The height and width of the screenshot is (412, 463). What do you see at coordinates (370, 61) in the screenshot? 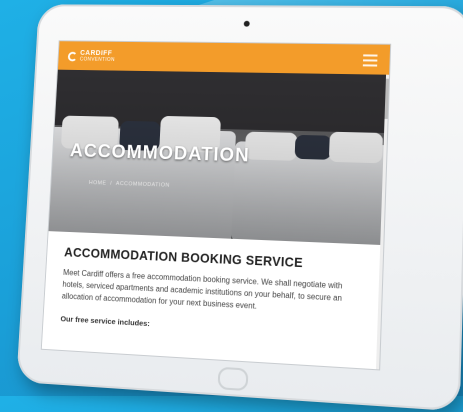
I see `hamburger-menu-icon` at bounding box center [370, 61].